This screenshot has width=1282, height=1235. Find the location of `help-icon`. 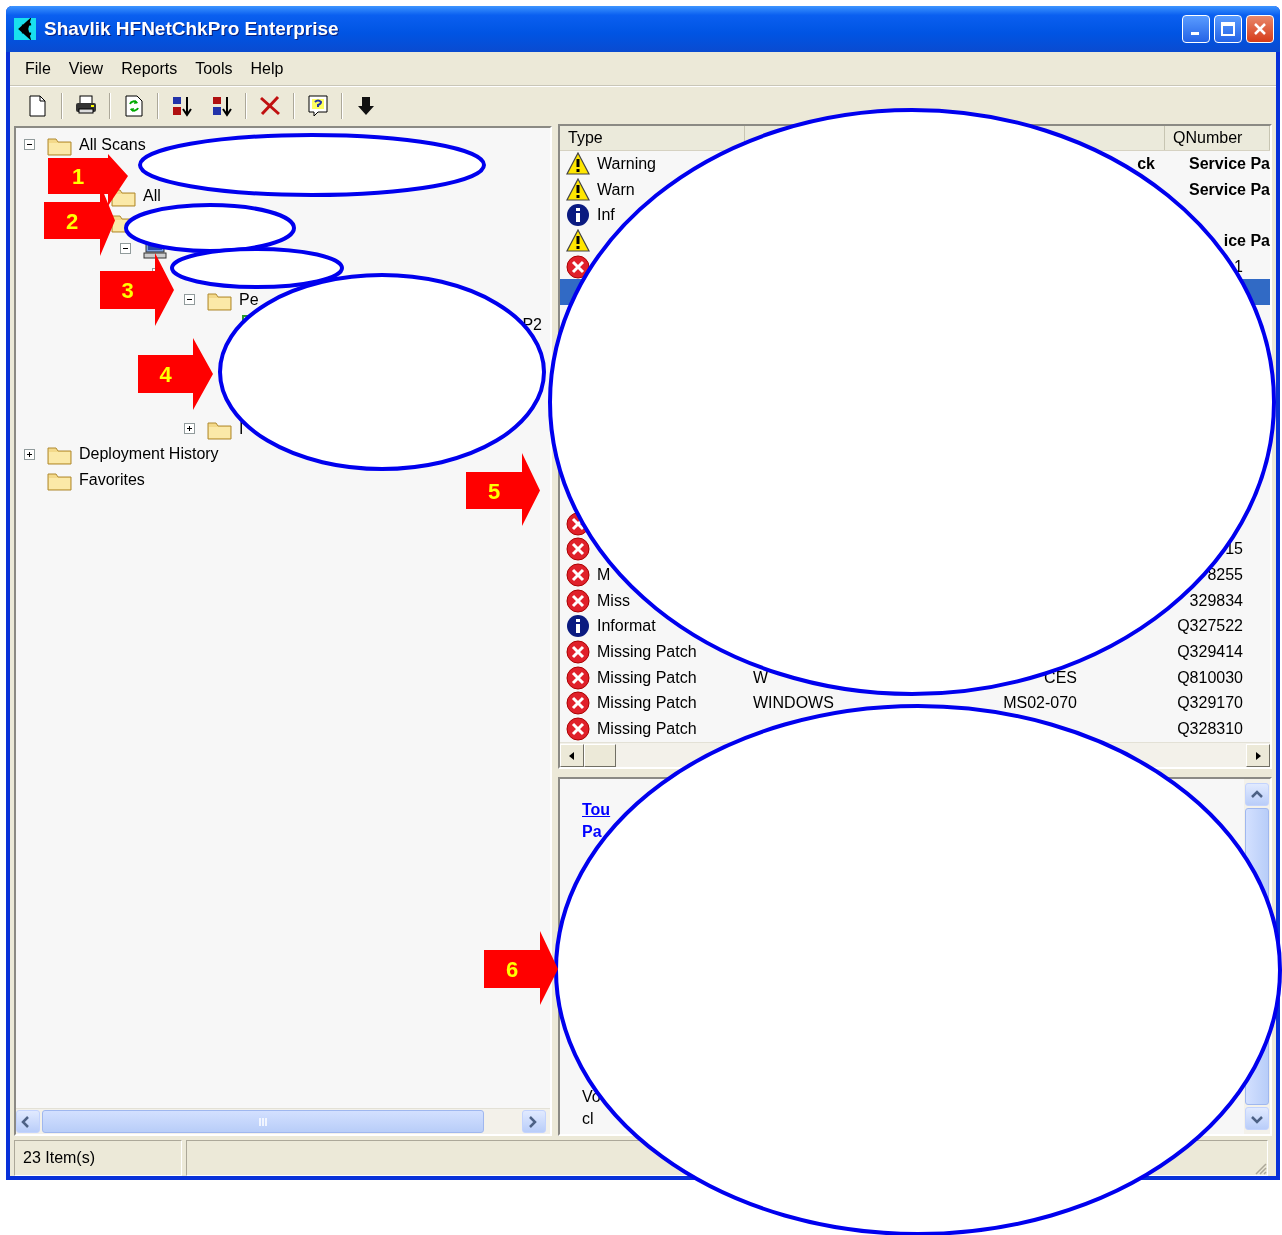

help-icon is located at coordinates (318, 105).